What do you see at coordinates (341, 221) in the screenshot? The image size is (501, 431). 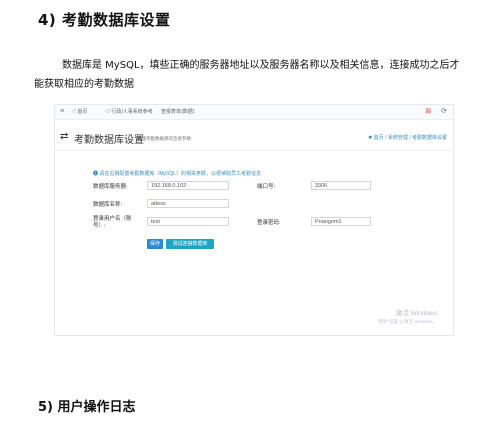 I see `password-field: Poangom1` at bounding box center [341, 221].